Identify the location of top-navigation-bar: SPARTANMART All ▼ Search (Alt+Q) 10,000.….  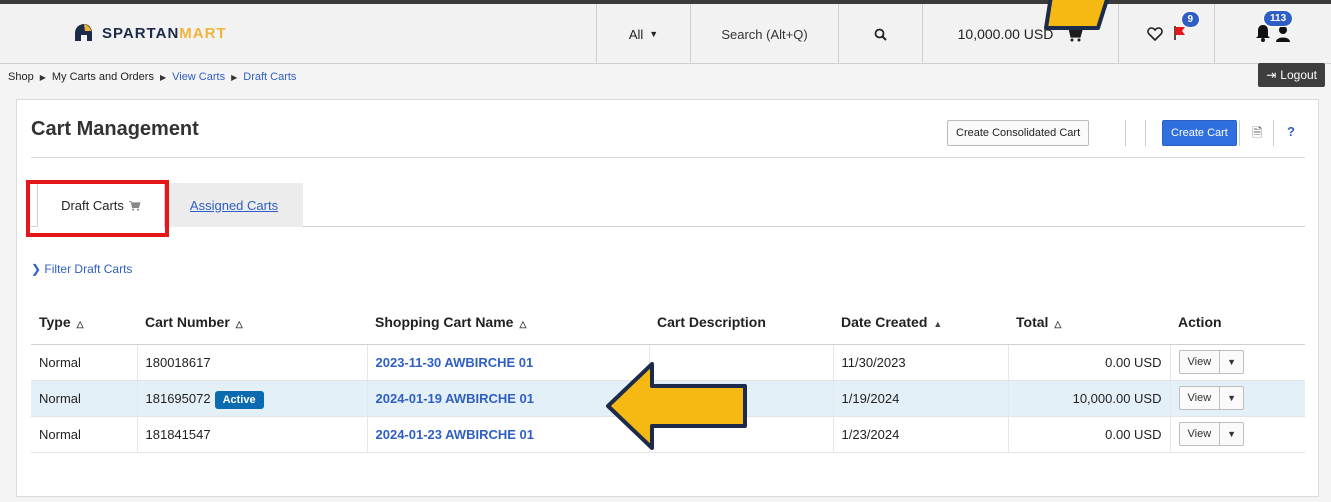
(665, 32).